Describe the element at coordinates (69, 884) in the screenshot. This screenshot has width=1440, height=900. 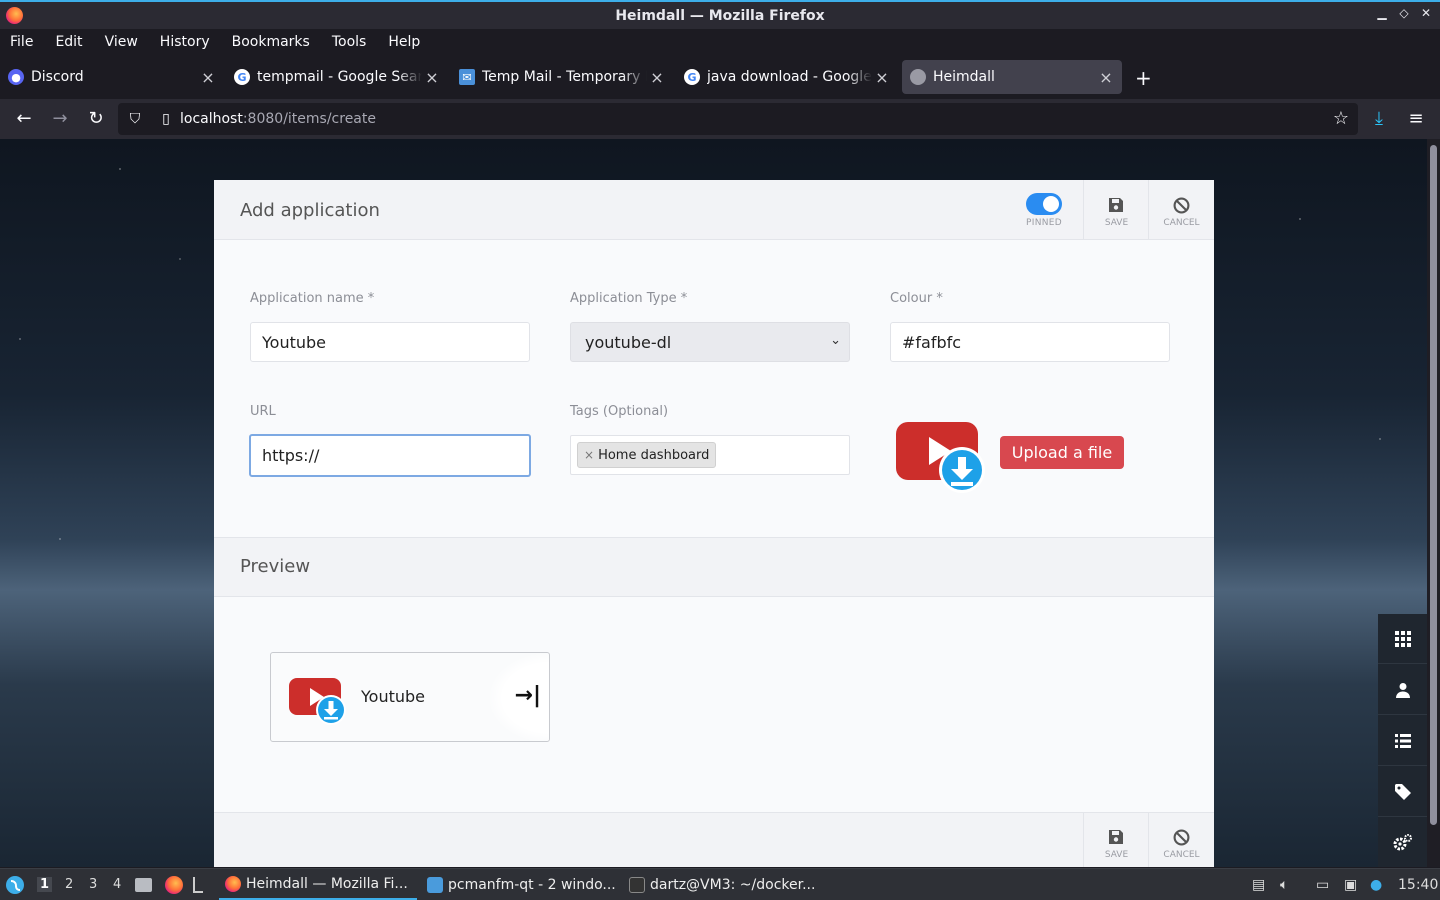
I see `workspace-2: 2` at that location.